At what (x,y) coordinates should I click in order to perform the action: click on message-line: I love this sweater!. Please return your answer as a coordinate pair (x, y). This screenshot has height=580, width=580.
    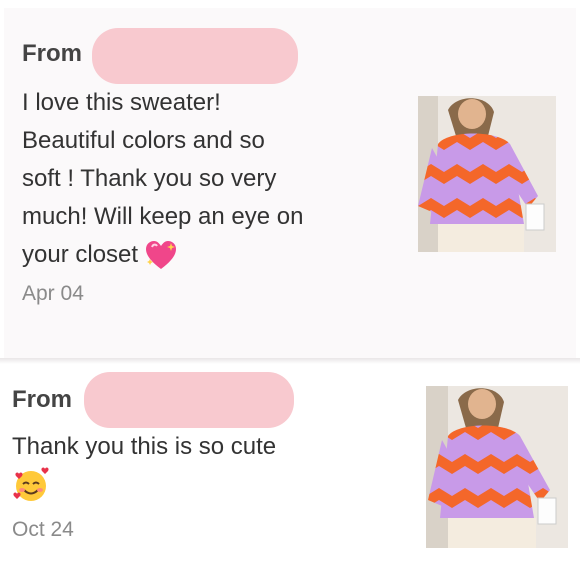
    Looking at the image, I should click on (121, 102).